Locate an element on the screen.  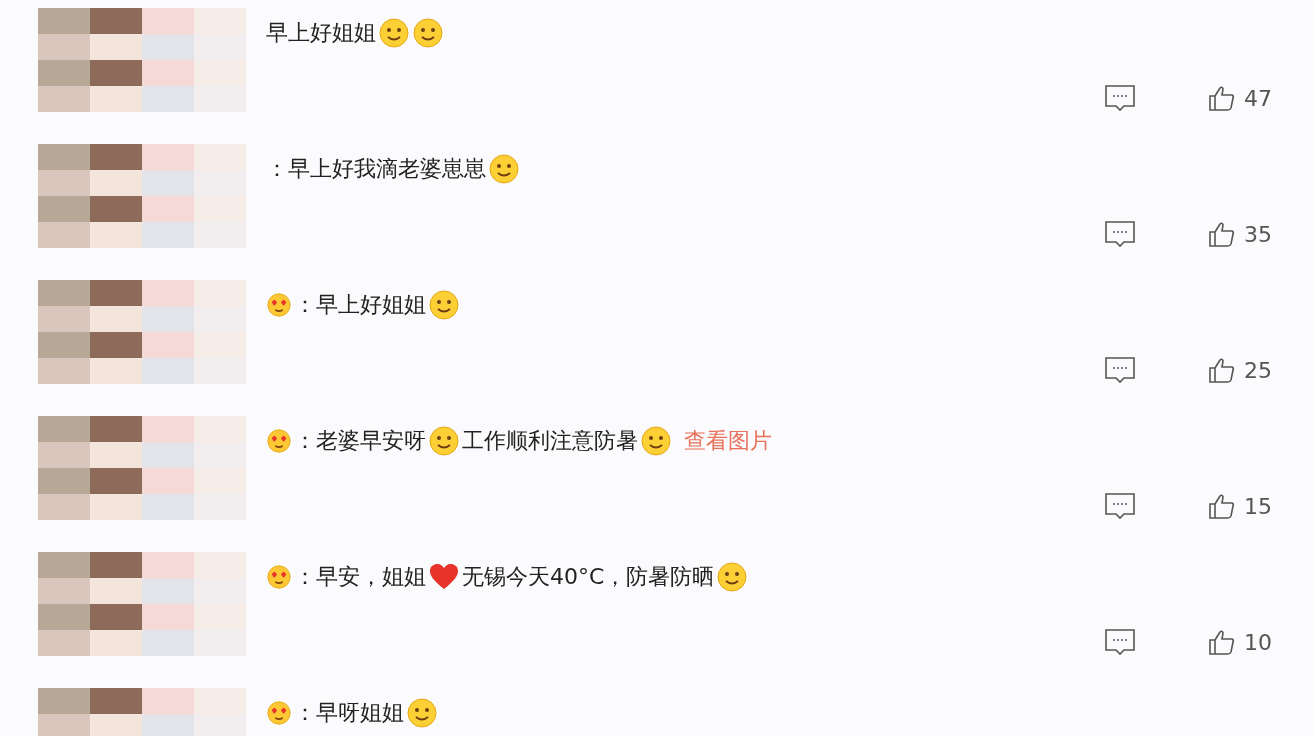
comment-text: 工作顺利注意防暑 is located at coordinates (550, 441).